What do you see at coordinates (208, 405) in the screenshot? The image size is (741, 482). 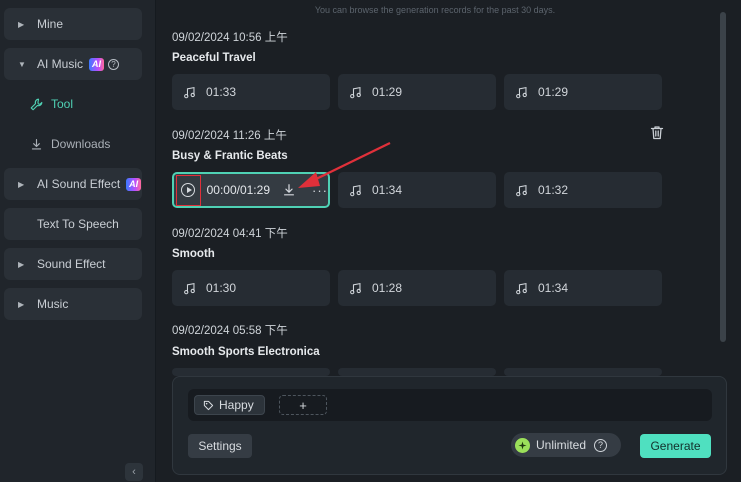 I see `tag-icon` at bounding box center [208, 405].